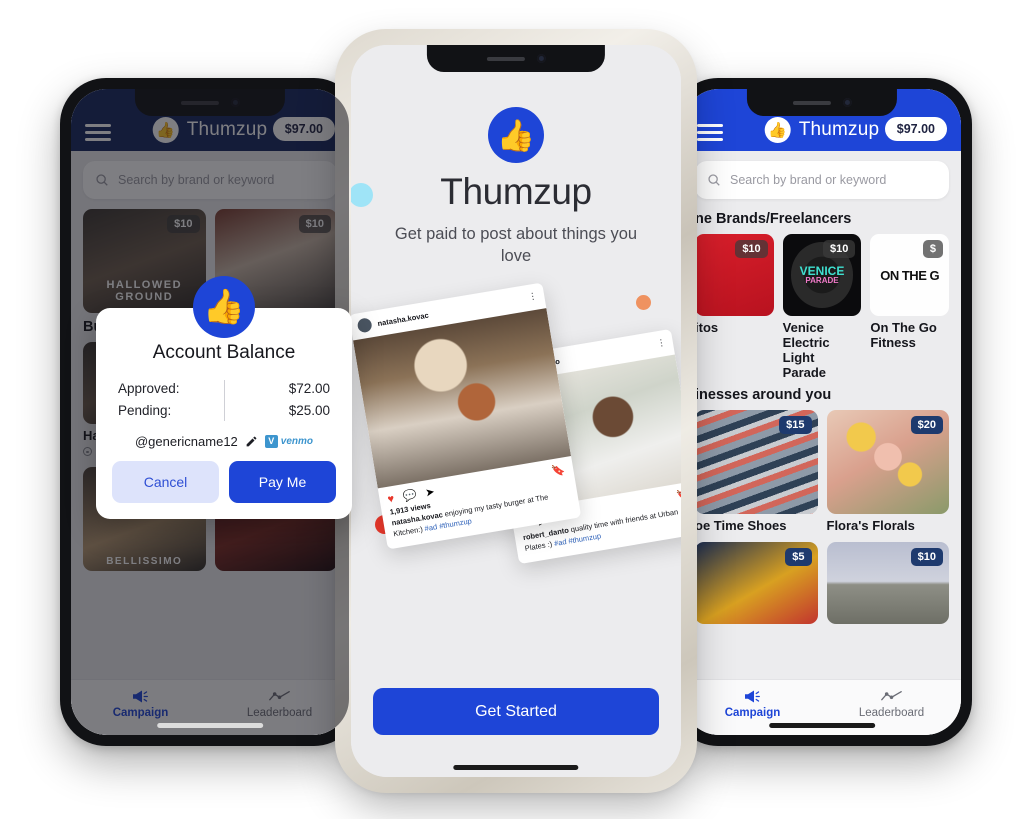 The height and width of the screenshot is (819, 1024). What do you see at coordinates (752, 712) in the screenshot?
I see `tab-label: Campaign` at bounding box center [752, 712].